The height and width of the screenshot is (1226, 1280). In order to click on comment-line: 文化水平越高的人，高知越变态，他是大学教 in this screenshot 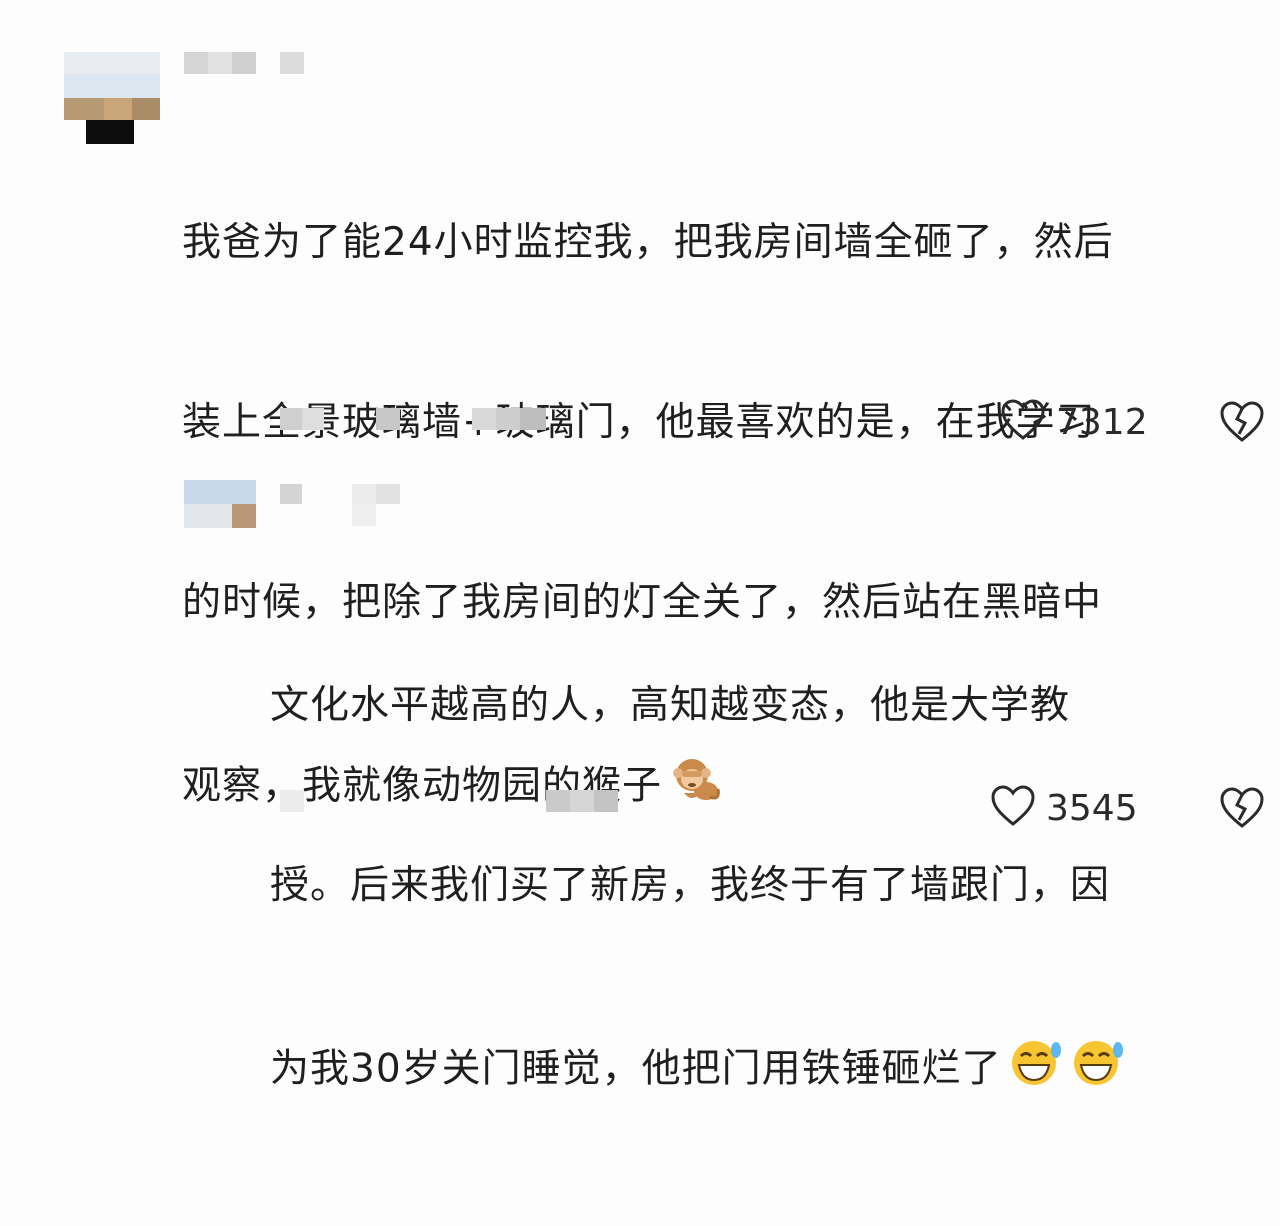, I will do `click(670, 705)`.